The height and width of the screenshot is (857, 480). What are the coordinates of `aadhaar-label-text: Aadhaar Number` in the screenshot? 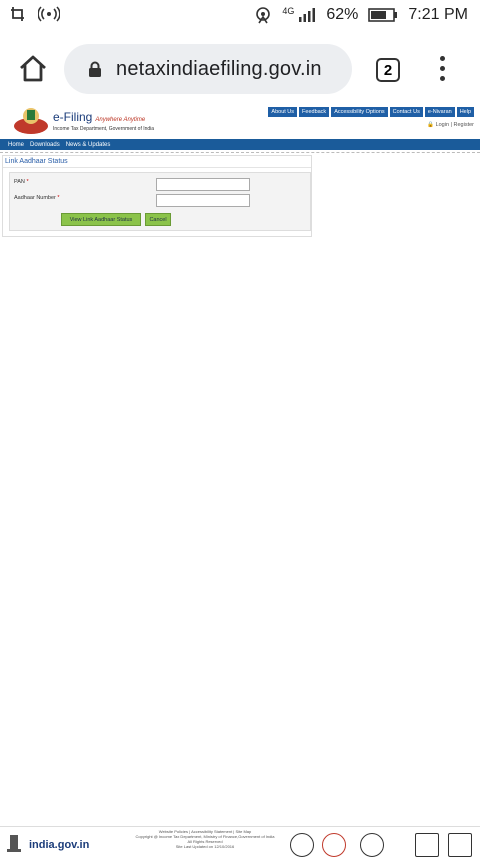 It's located at (35, 198).